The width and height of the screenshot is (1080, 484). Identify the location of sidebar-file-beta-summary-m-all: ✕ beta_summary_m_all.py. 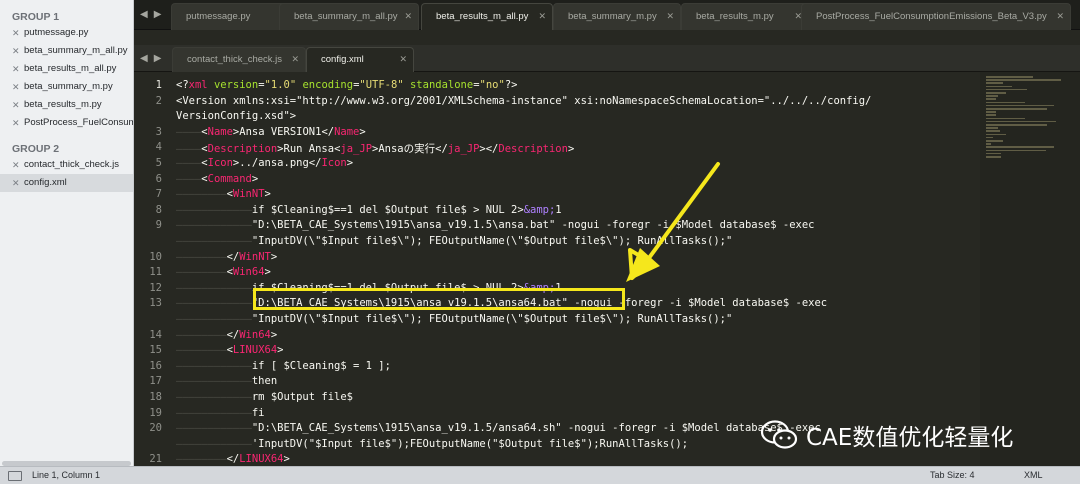
(66, 51).